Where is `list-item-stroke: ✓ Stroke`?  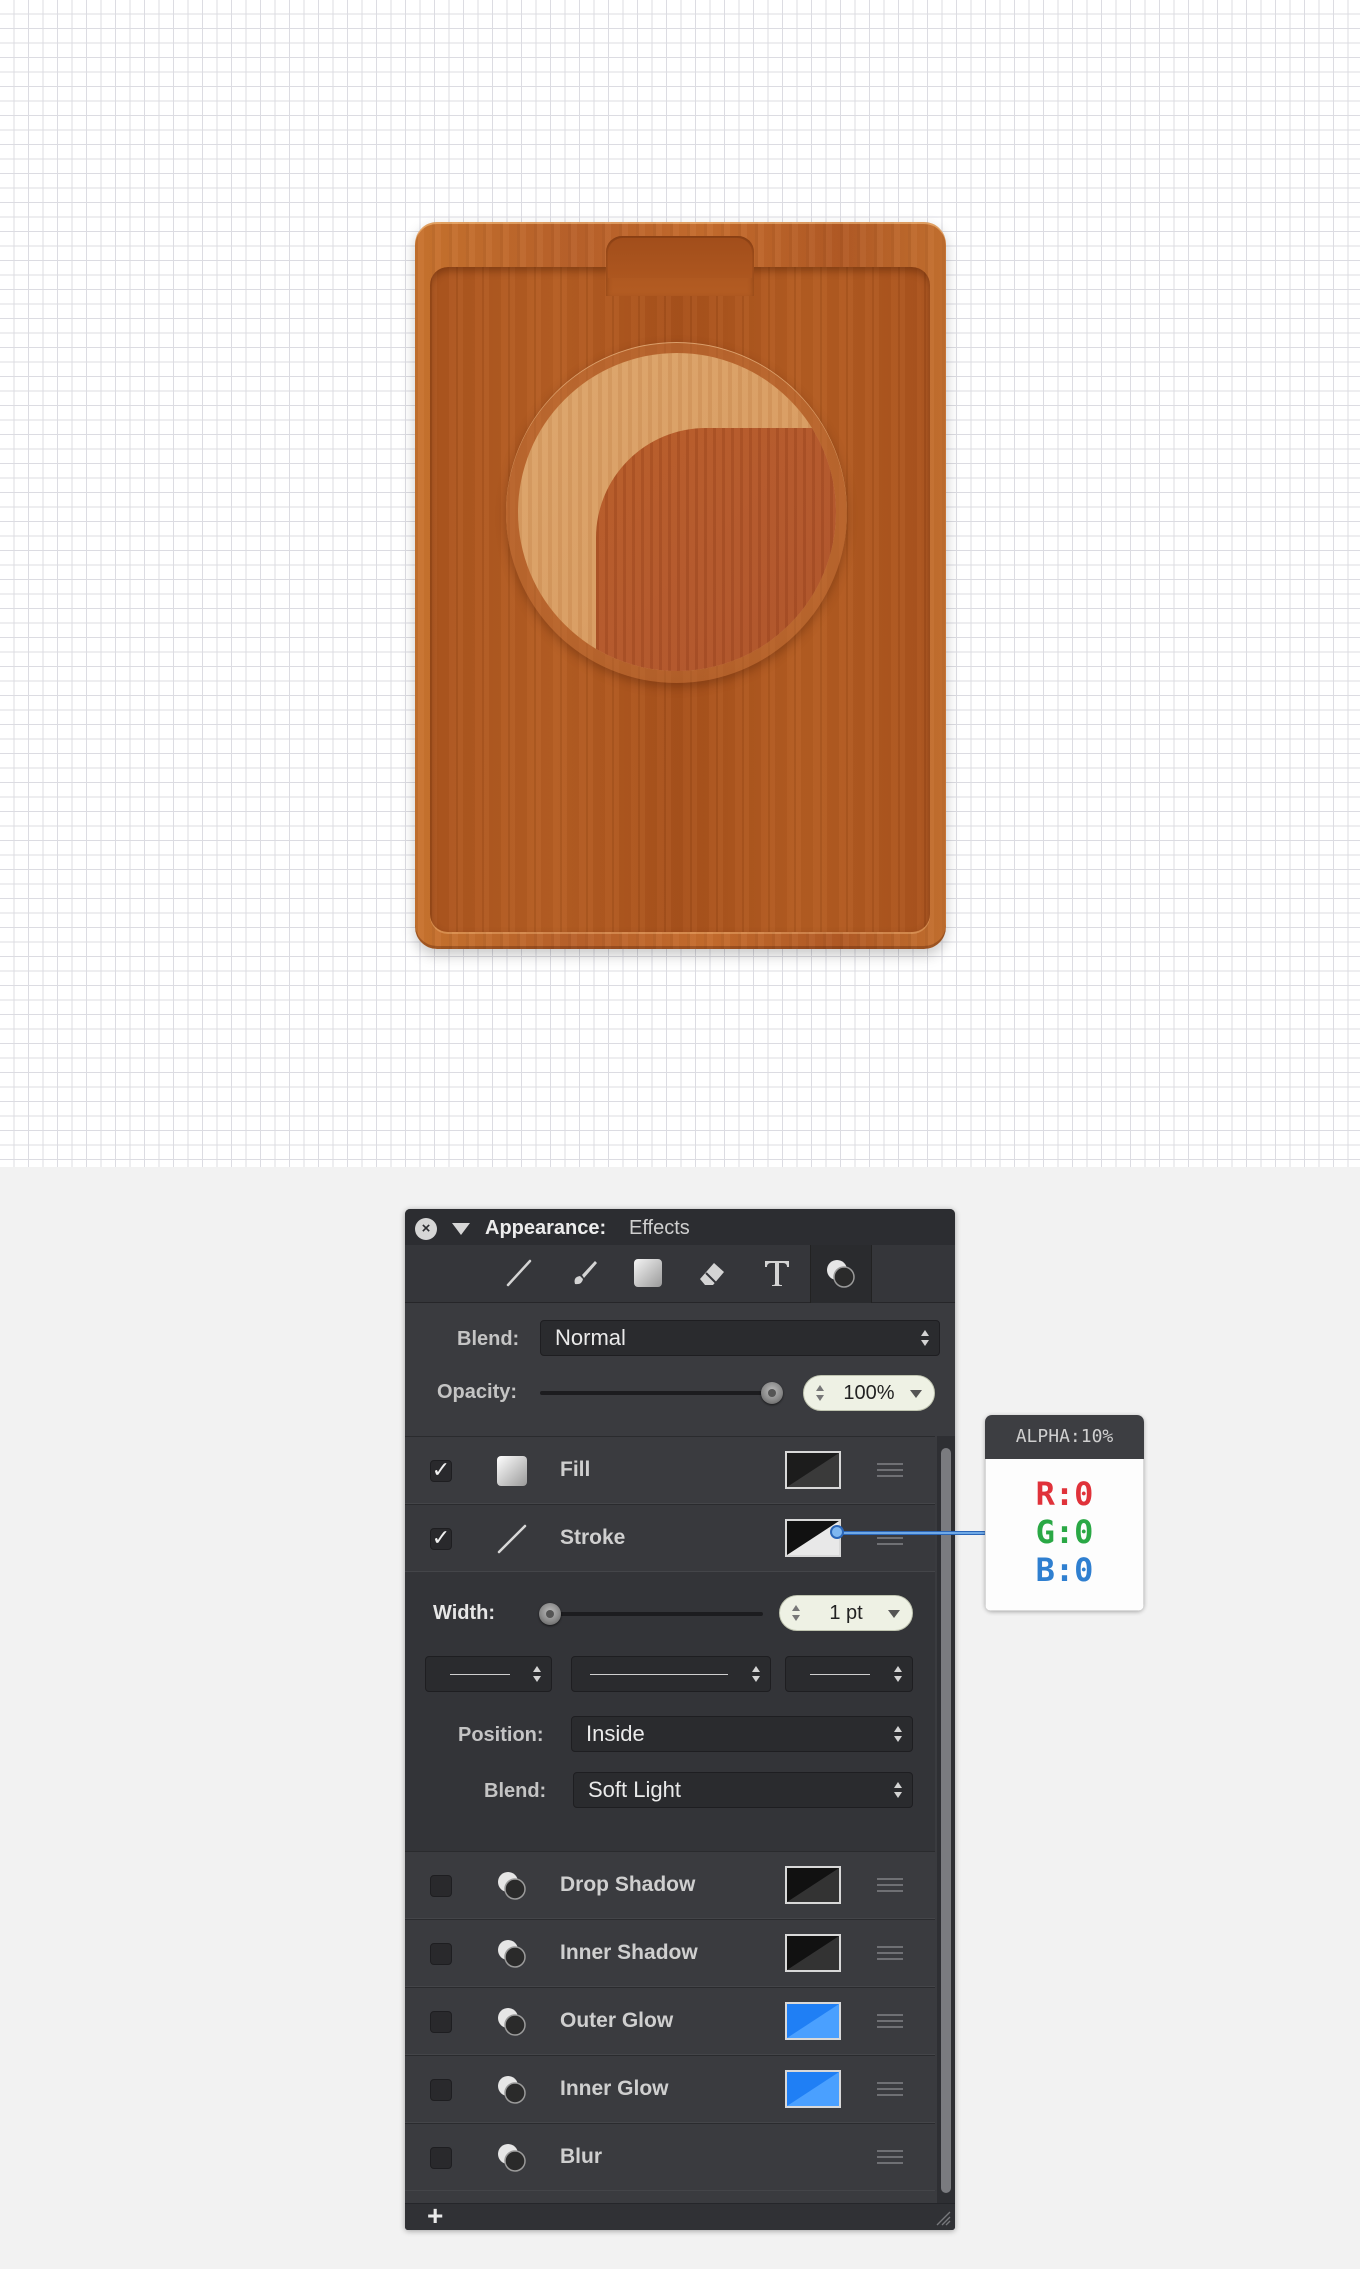
list-item-stroke: ✓ Stroke is located at coordinates (670, 1538).